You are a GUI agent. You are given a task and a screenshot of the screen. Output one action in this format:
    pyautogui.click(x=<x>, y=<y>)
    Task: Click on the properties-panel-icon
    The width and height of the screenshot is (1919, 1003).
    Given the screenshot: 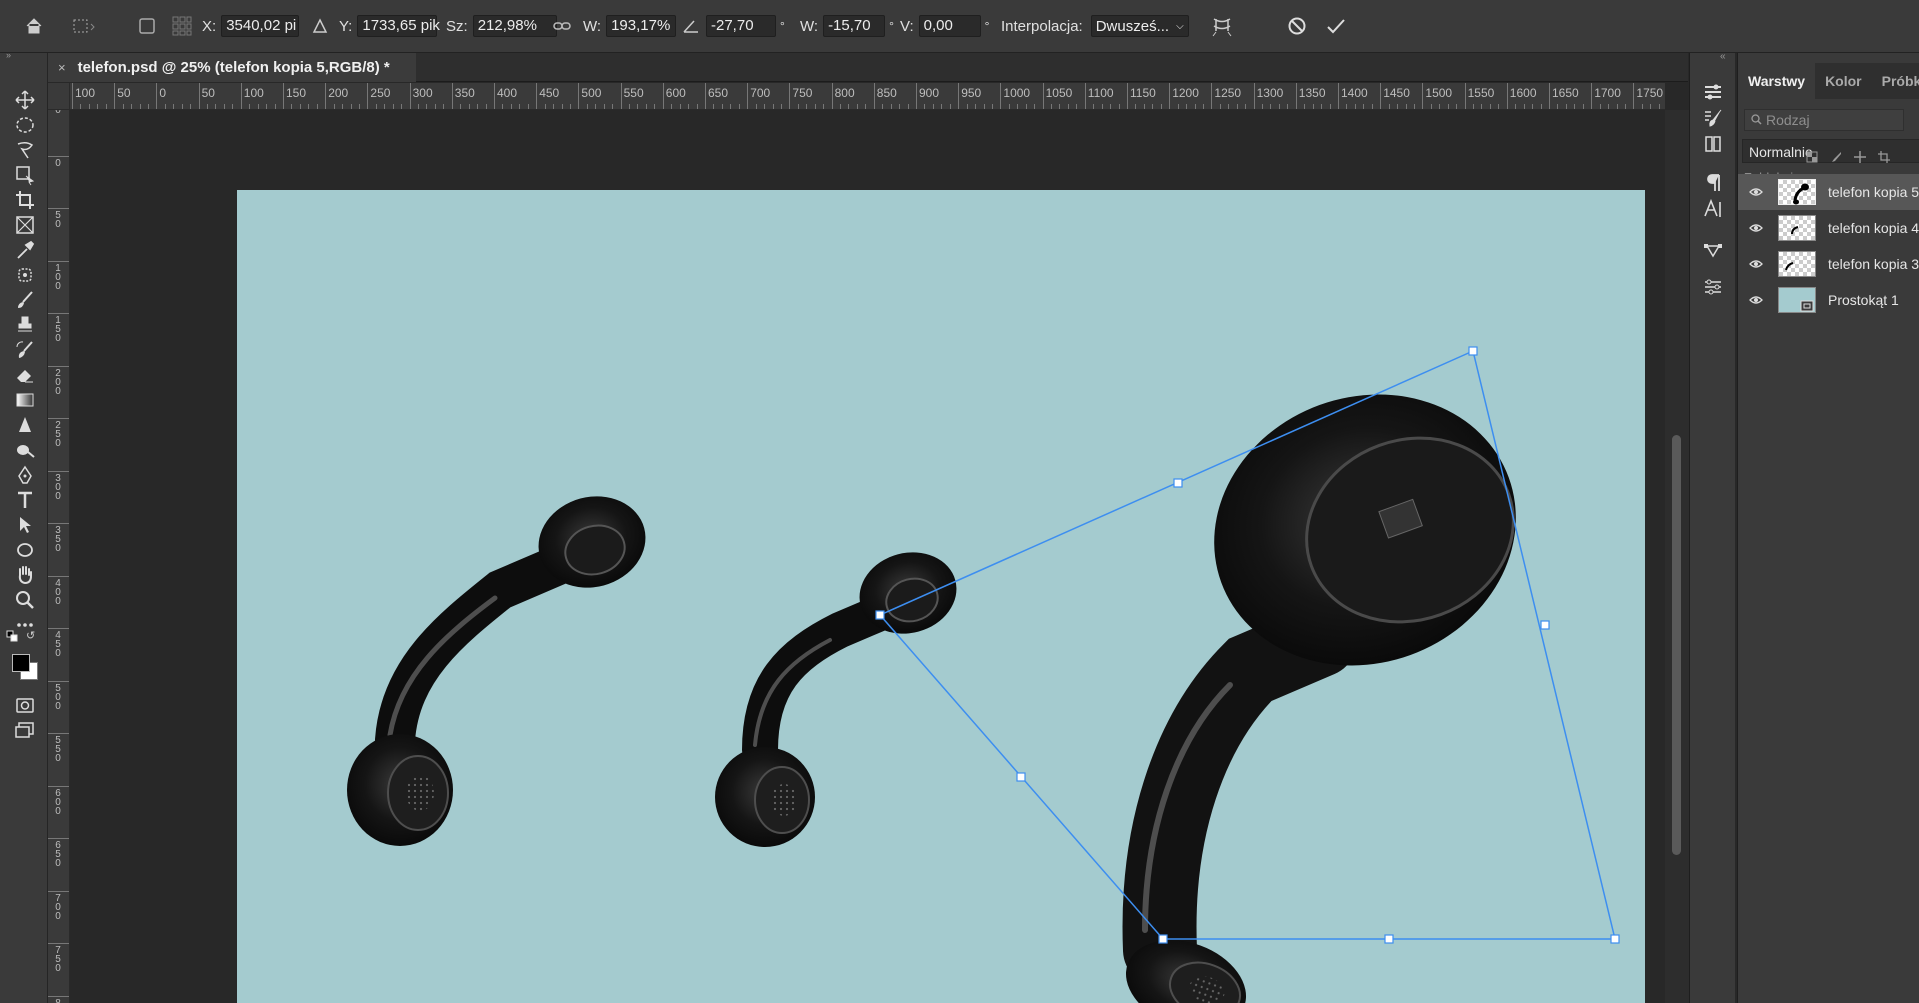 What is the action you would take?
    pyautogui.click(x=1713, y=92)
    